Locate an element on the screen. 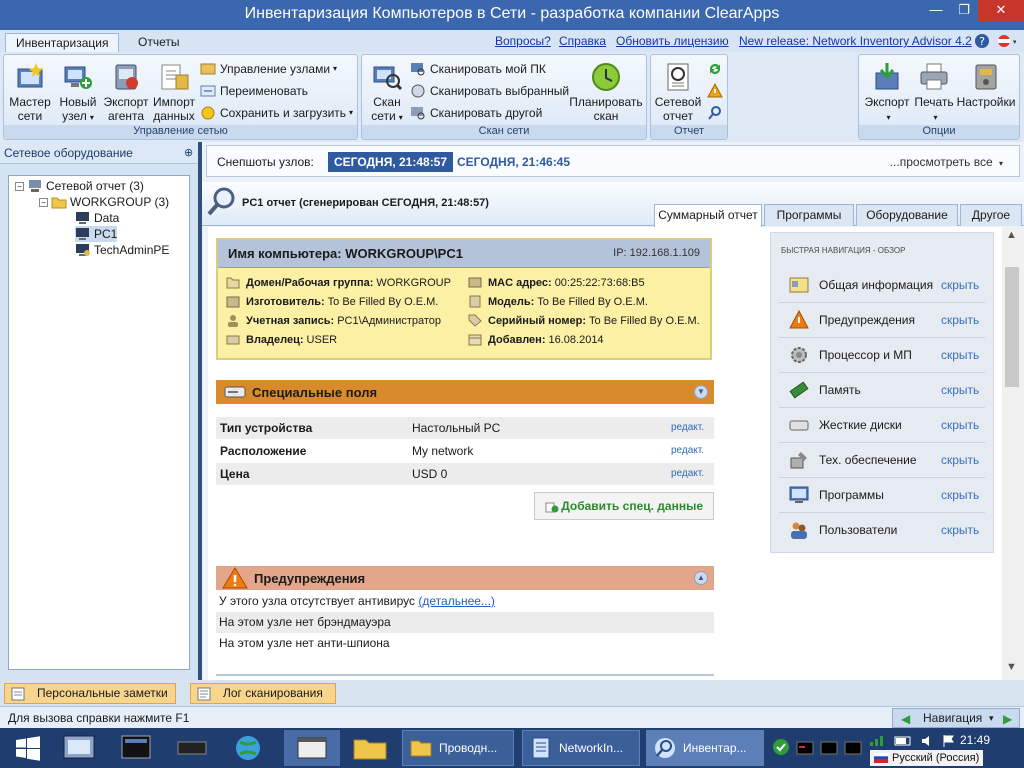 The width and height of the screenshot is (1024, 768). scroll-up-icon: ▲ is located at coordinates (1011, 235).